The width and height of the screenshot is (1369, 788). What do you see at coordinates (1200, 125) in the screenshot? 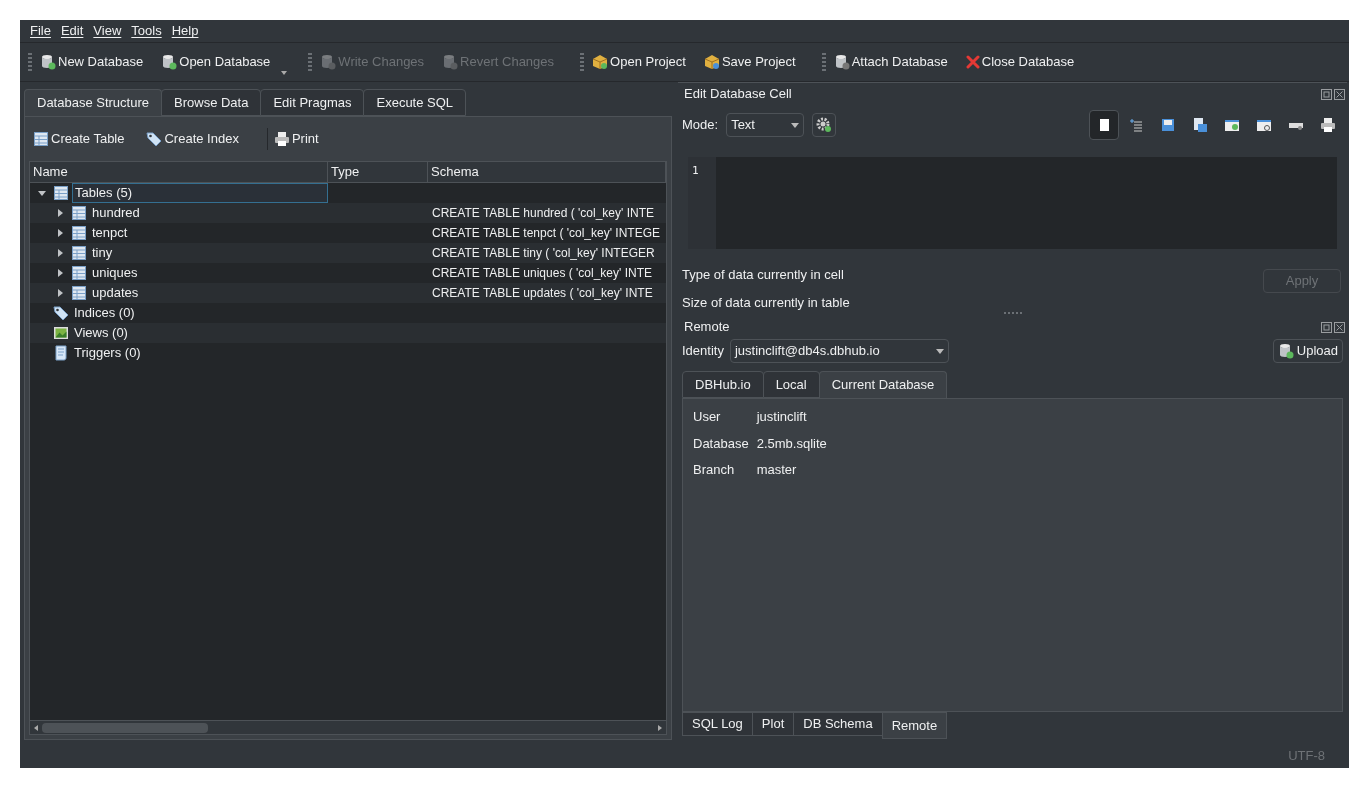
I see `copy-icon` at bounding box center [1200, 125].